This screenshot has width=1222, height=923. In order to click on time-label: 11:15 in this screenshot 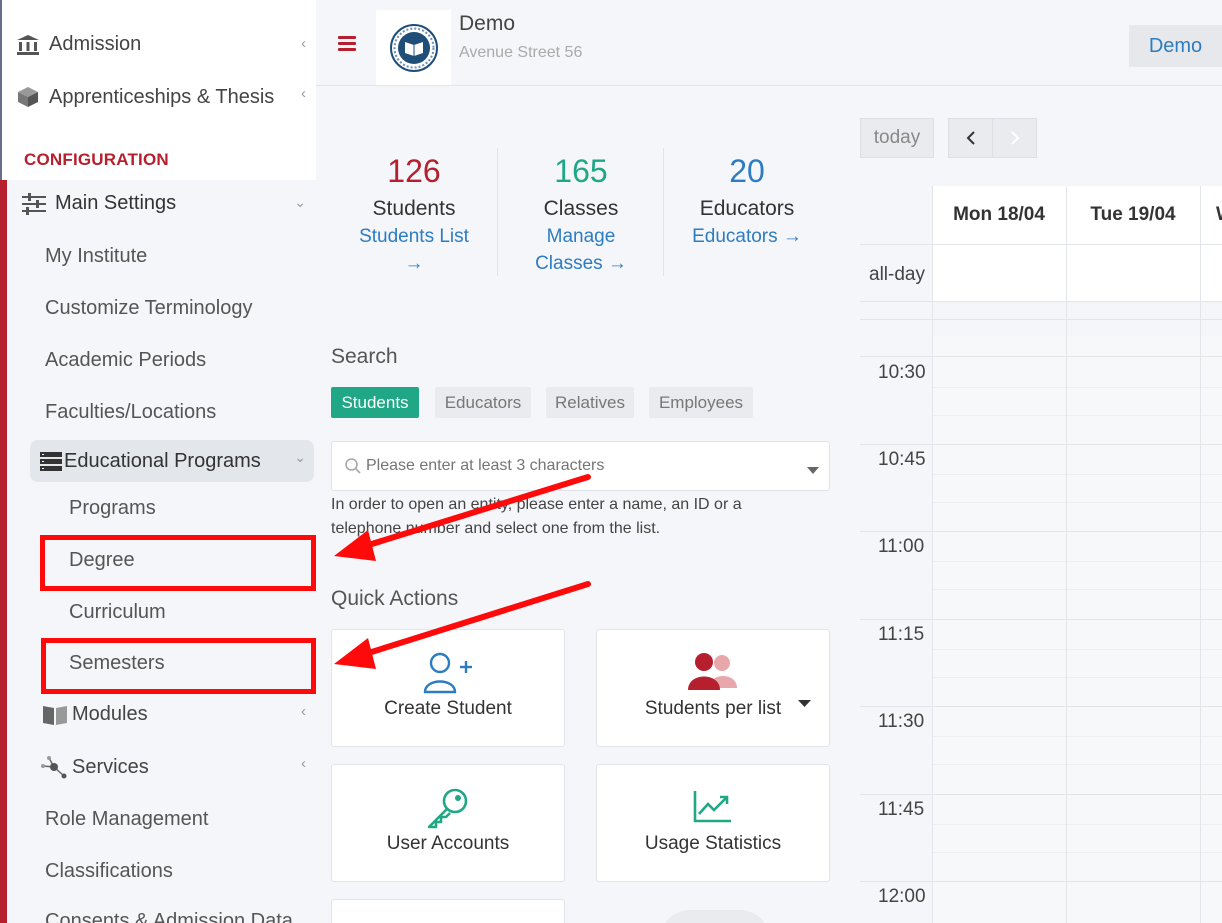, I will do `click(901, 634)`.